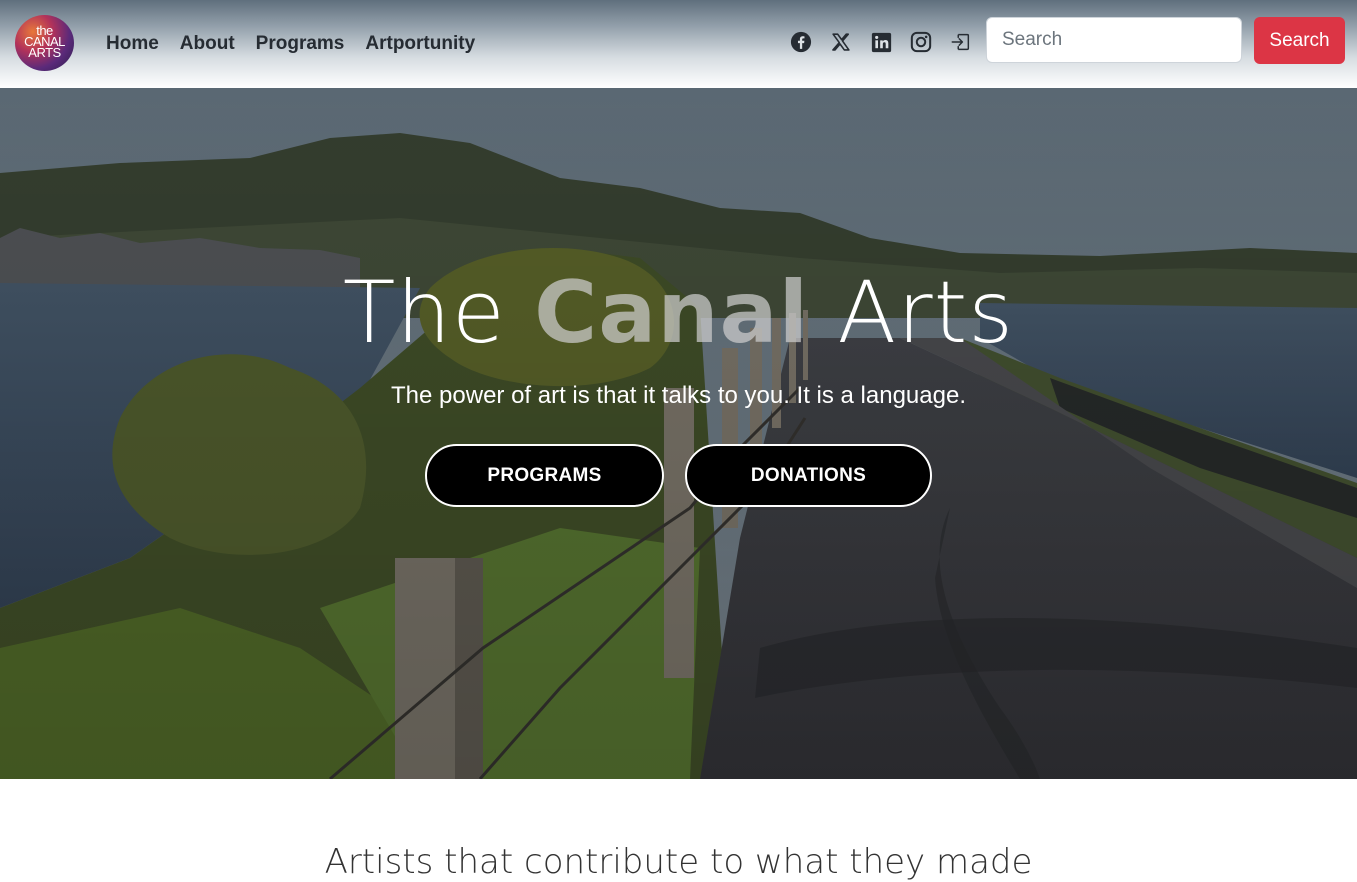  Describe the element at coordinates (300, 44) in the screenshot. I see `nav-link-programs: Programs` at that location.